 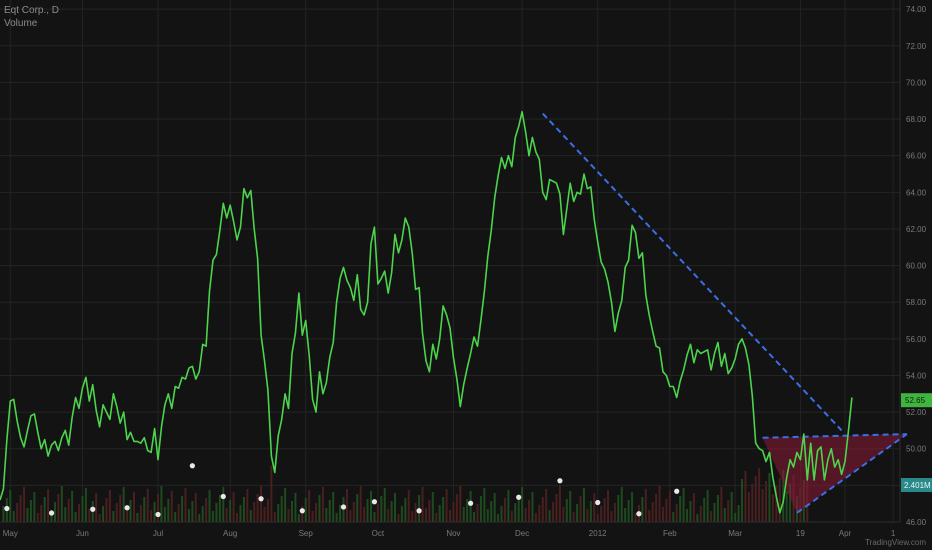 I want to click on chart-legend: Eqt Corp., D Volume, so click(x=31, y=17).